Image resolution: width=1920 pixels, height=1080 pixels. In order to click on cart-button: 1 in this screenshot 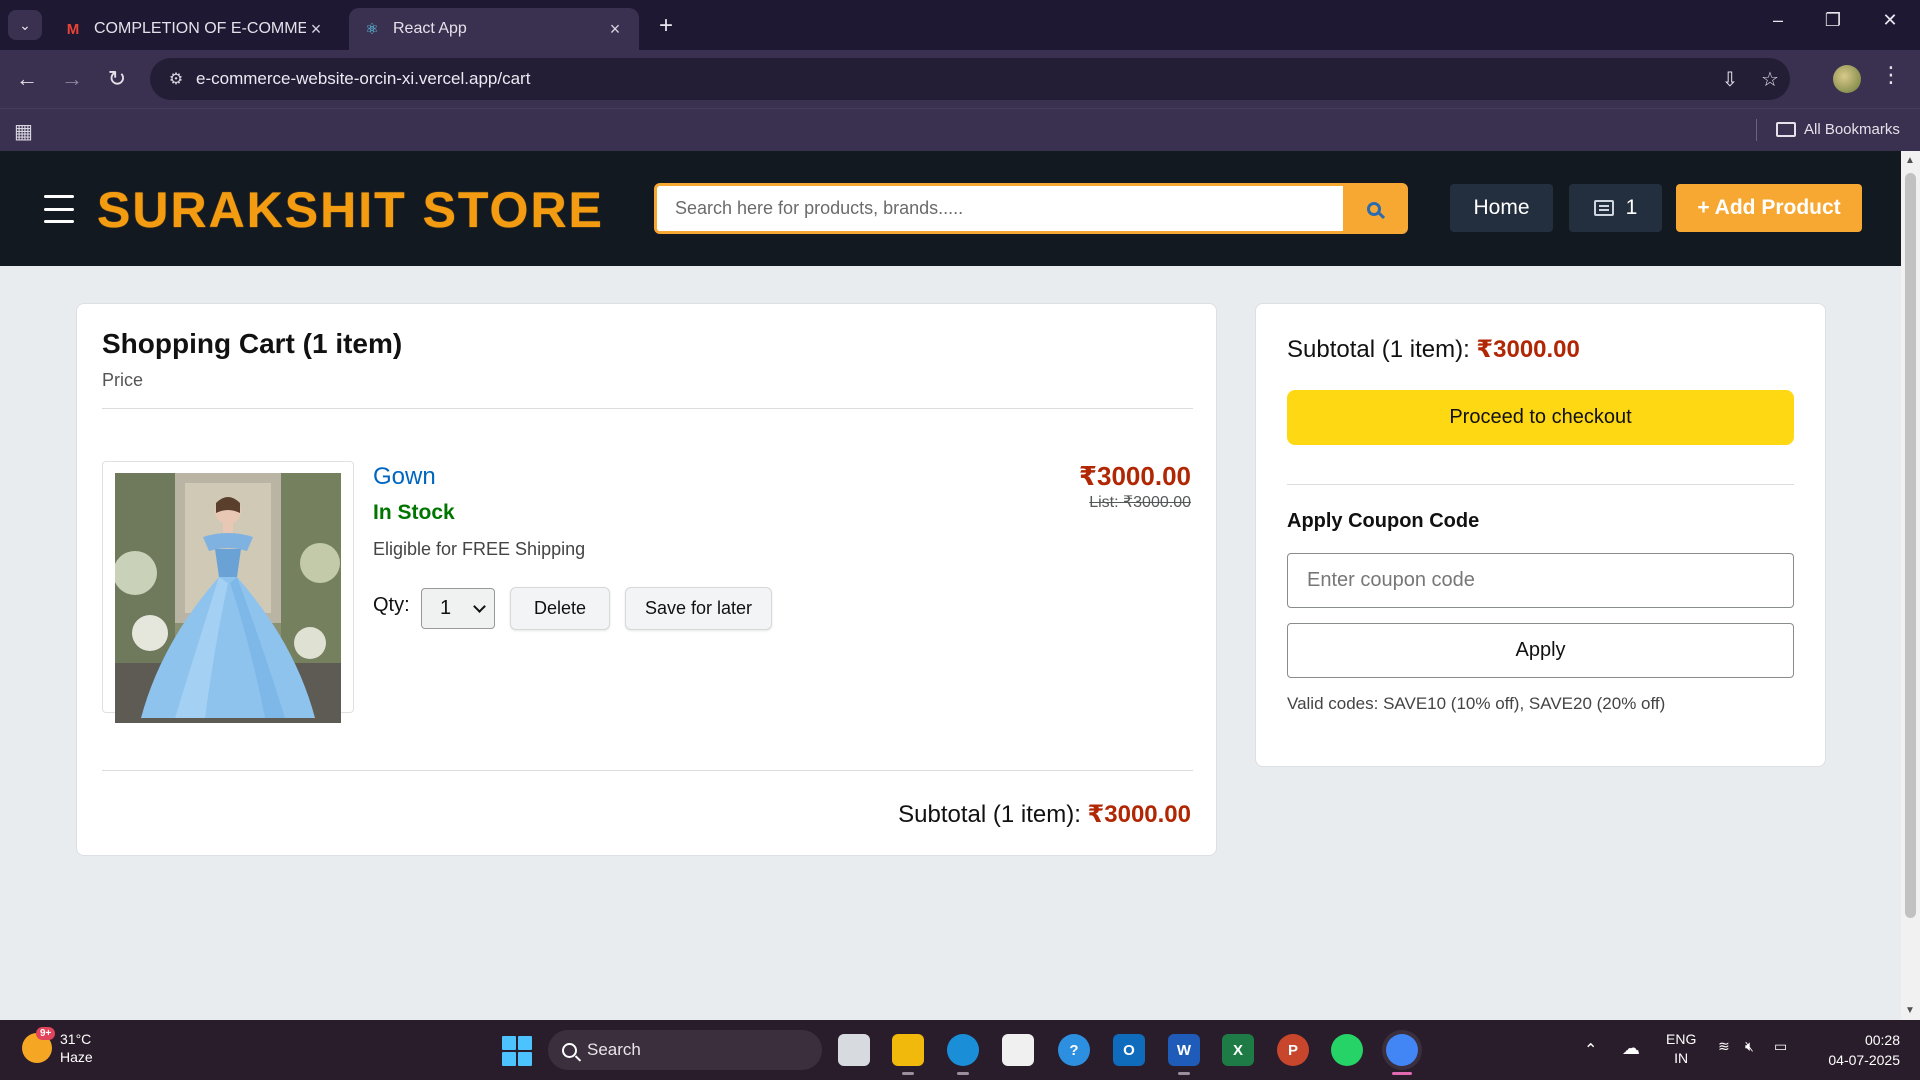, I will do `click(1615, 208)`.